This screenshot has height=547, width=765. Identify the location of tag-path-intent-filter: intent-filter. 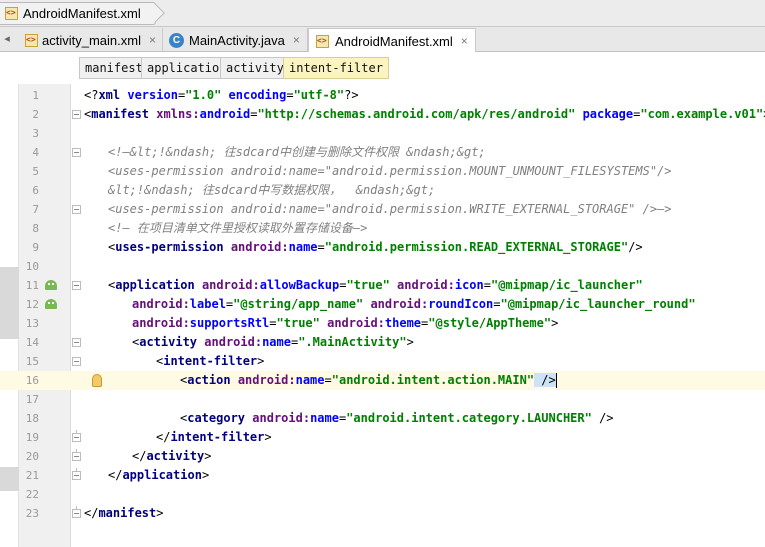
(336, 68).